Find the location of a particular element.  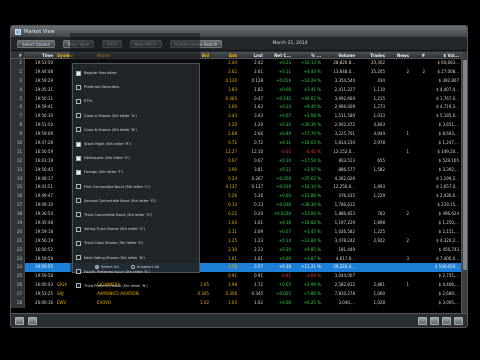

filter-option: Voting Trust Shares (5th letter 'V') is located at coordinates (136, 229).